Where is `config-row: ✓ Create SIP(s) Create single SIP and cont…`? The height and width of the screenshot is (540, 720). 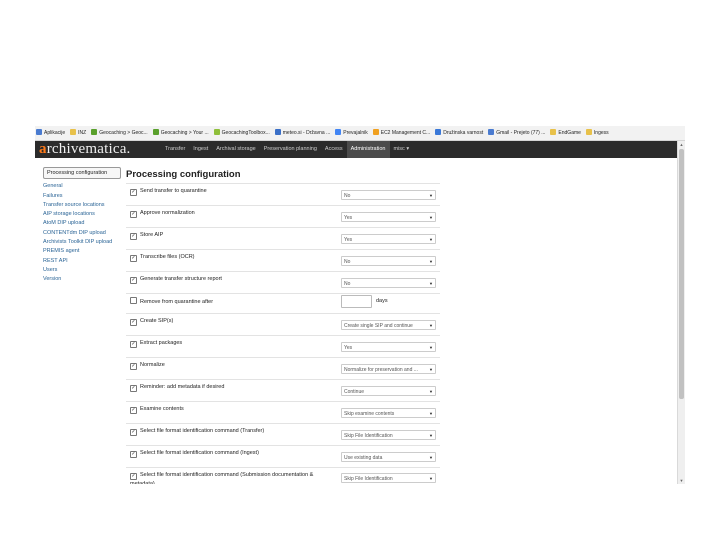 config-row: ✓ Create SIP(s) Create single SIP and cont… is located at coordinates (283, 324).